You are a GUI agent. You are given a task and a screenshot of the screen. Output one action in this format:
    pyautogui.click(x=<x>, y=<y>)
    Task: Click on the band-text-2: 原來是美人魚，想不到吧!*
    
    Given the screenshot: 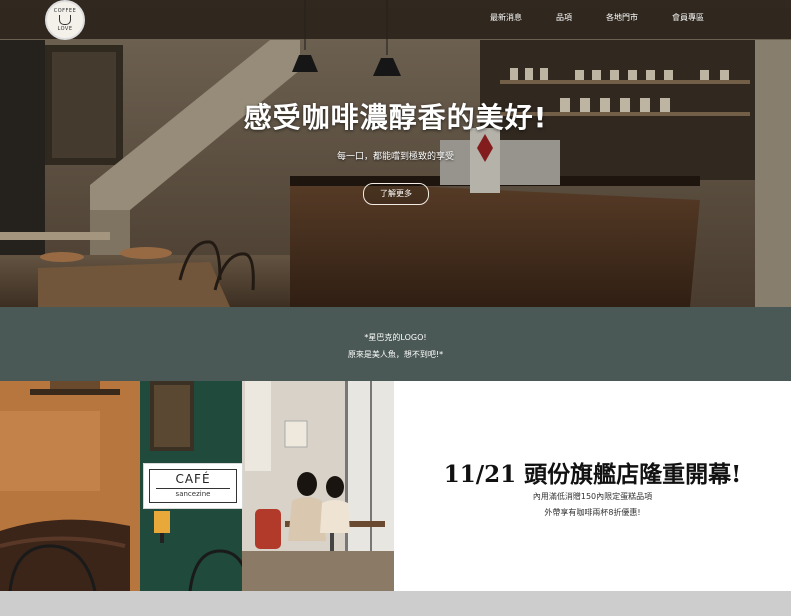 What is the action you would take?
    pyautogui.click(x=395, y=354)
    